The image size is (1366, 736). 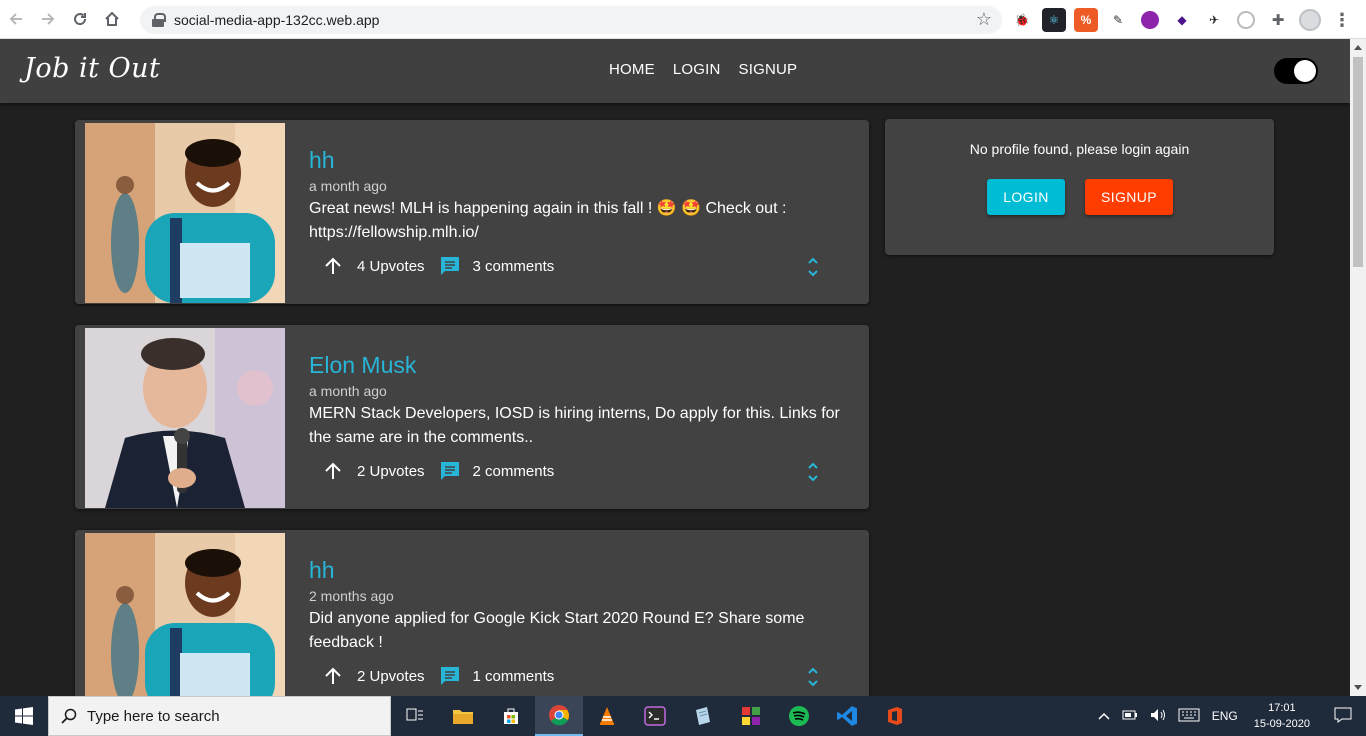 What do you see at coordinates (514, 471) in the screenshot?
I see `comment-count: 2 comments` at bounding box center [514, 471].